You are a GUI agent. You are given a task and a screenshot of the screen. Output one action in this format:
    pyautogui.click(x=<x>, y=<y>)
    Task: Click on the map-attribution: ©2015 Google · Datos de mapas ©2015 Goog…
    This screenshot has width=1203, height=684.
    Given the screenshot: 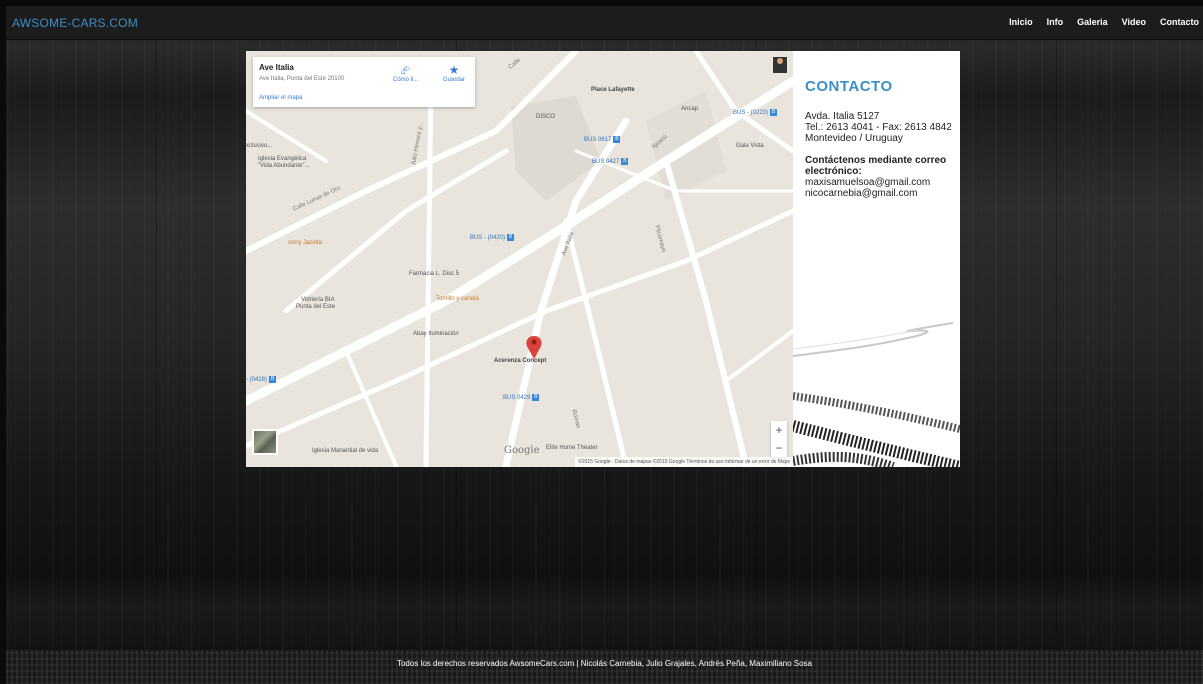 What is the action you would take?
    pyautogui.click(x=684, y=462)
    